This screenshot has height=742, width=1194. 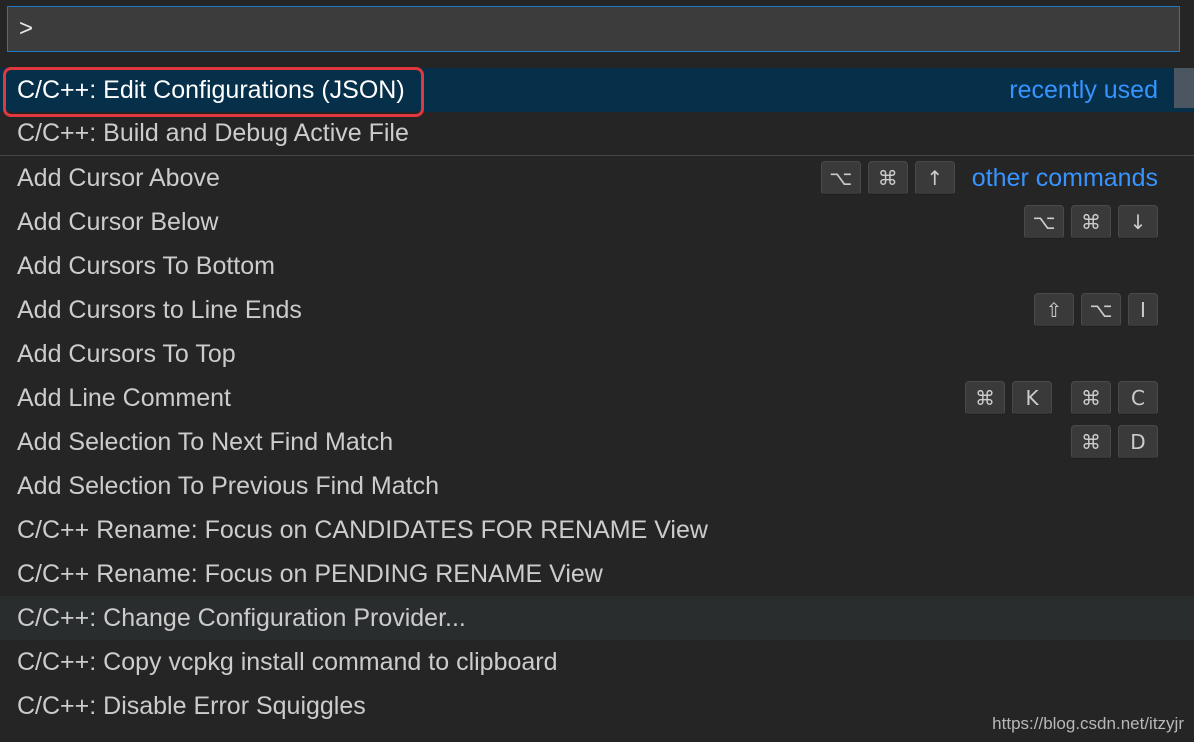 What do you see at coordinates (597, 266) in the screenshot?
I see `command-item-add-cursors-to-bottom: Add Cursors To Bottom` at bounding box center [597, 266].